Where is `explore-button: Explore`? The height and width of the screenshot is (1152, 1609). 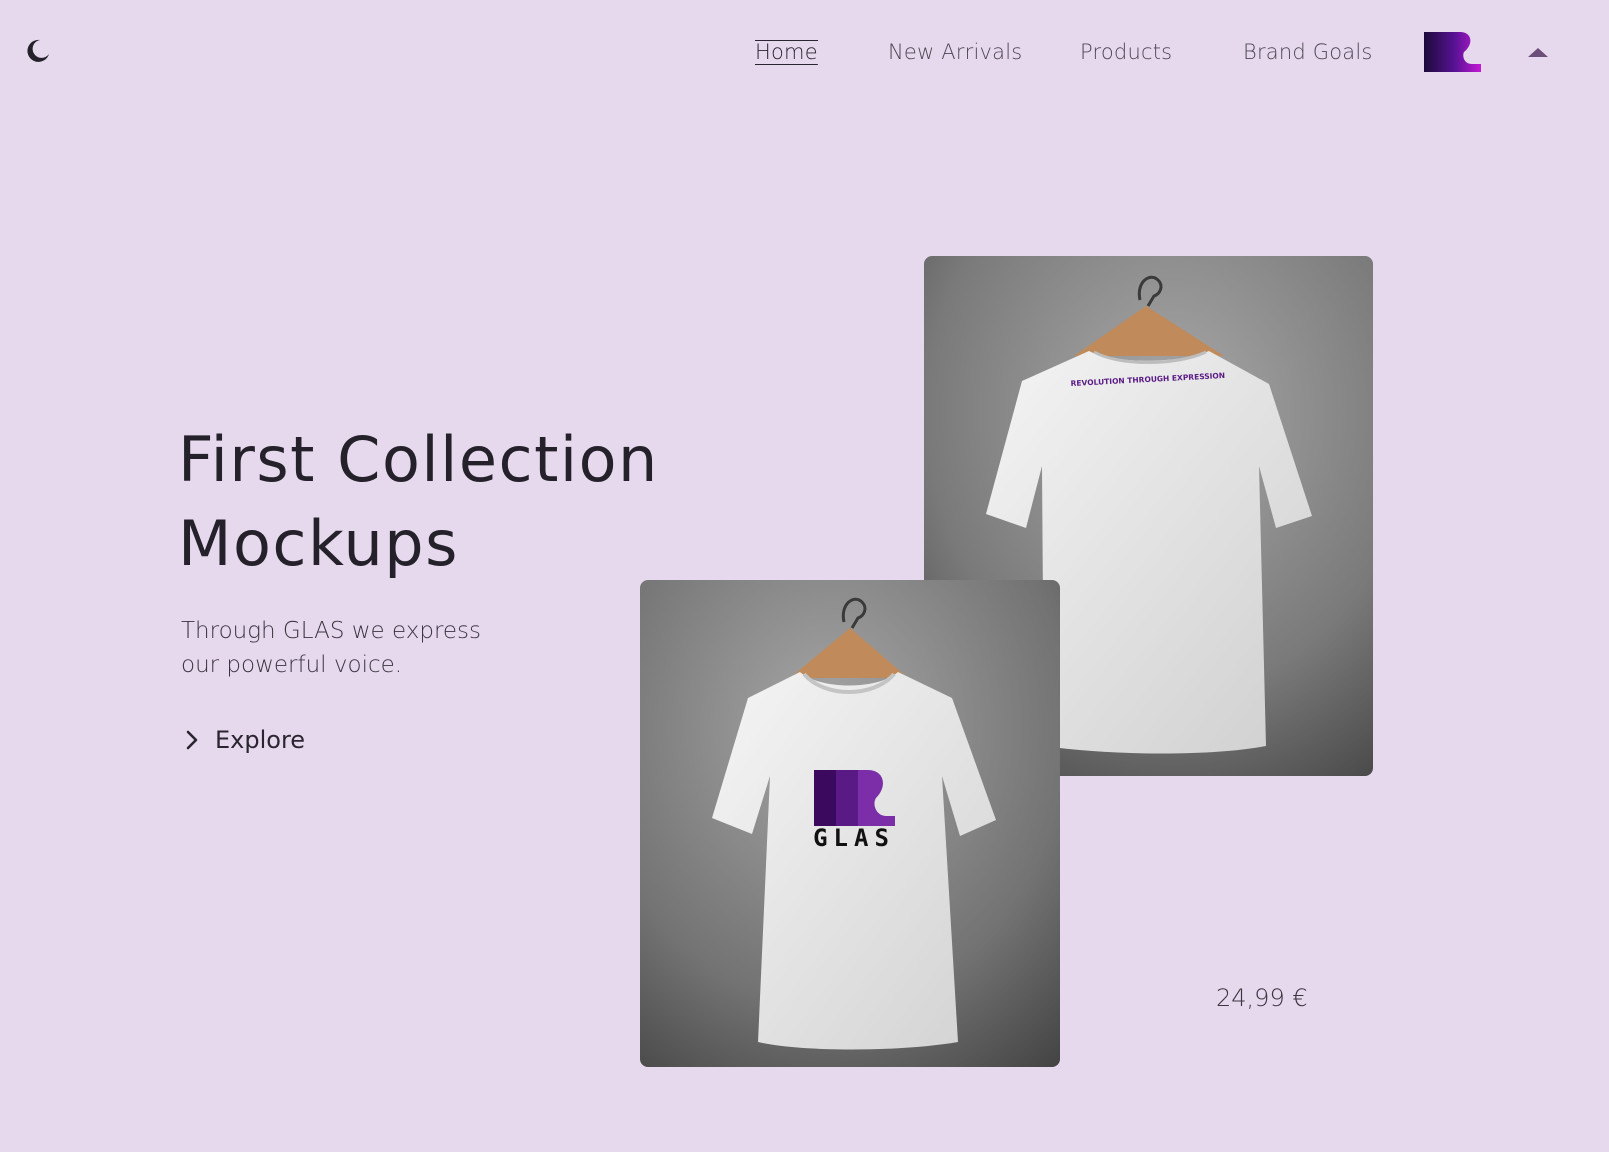 explore-button: Explore is located at coordinates (244, 740).